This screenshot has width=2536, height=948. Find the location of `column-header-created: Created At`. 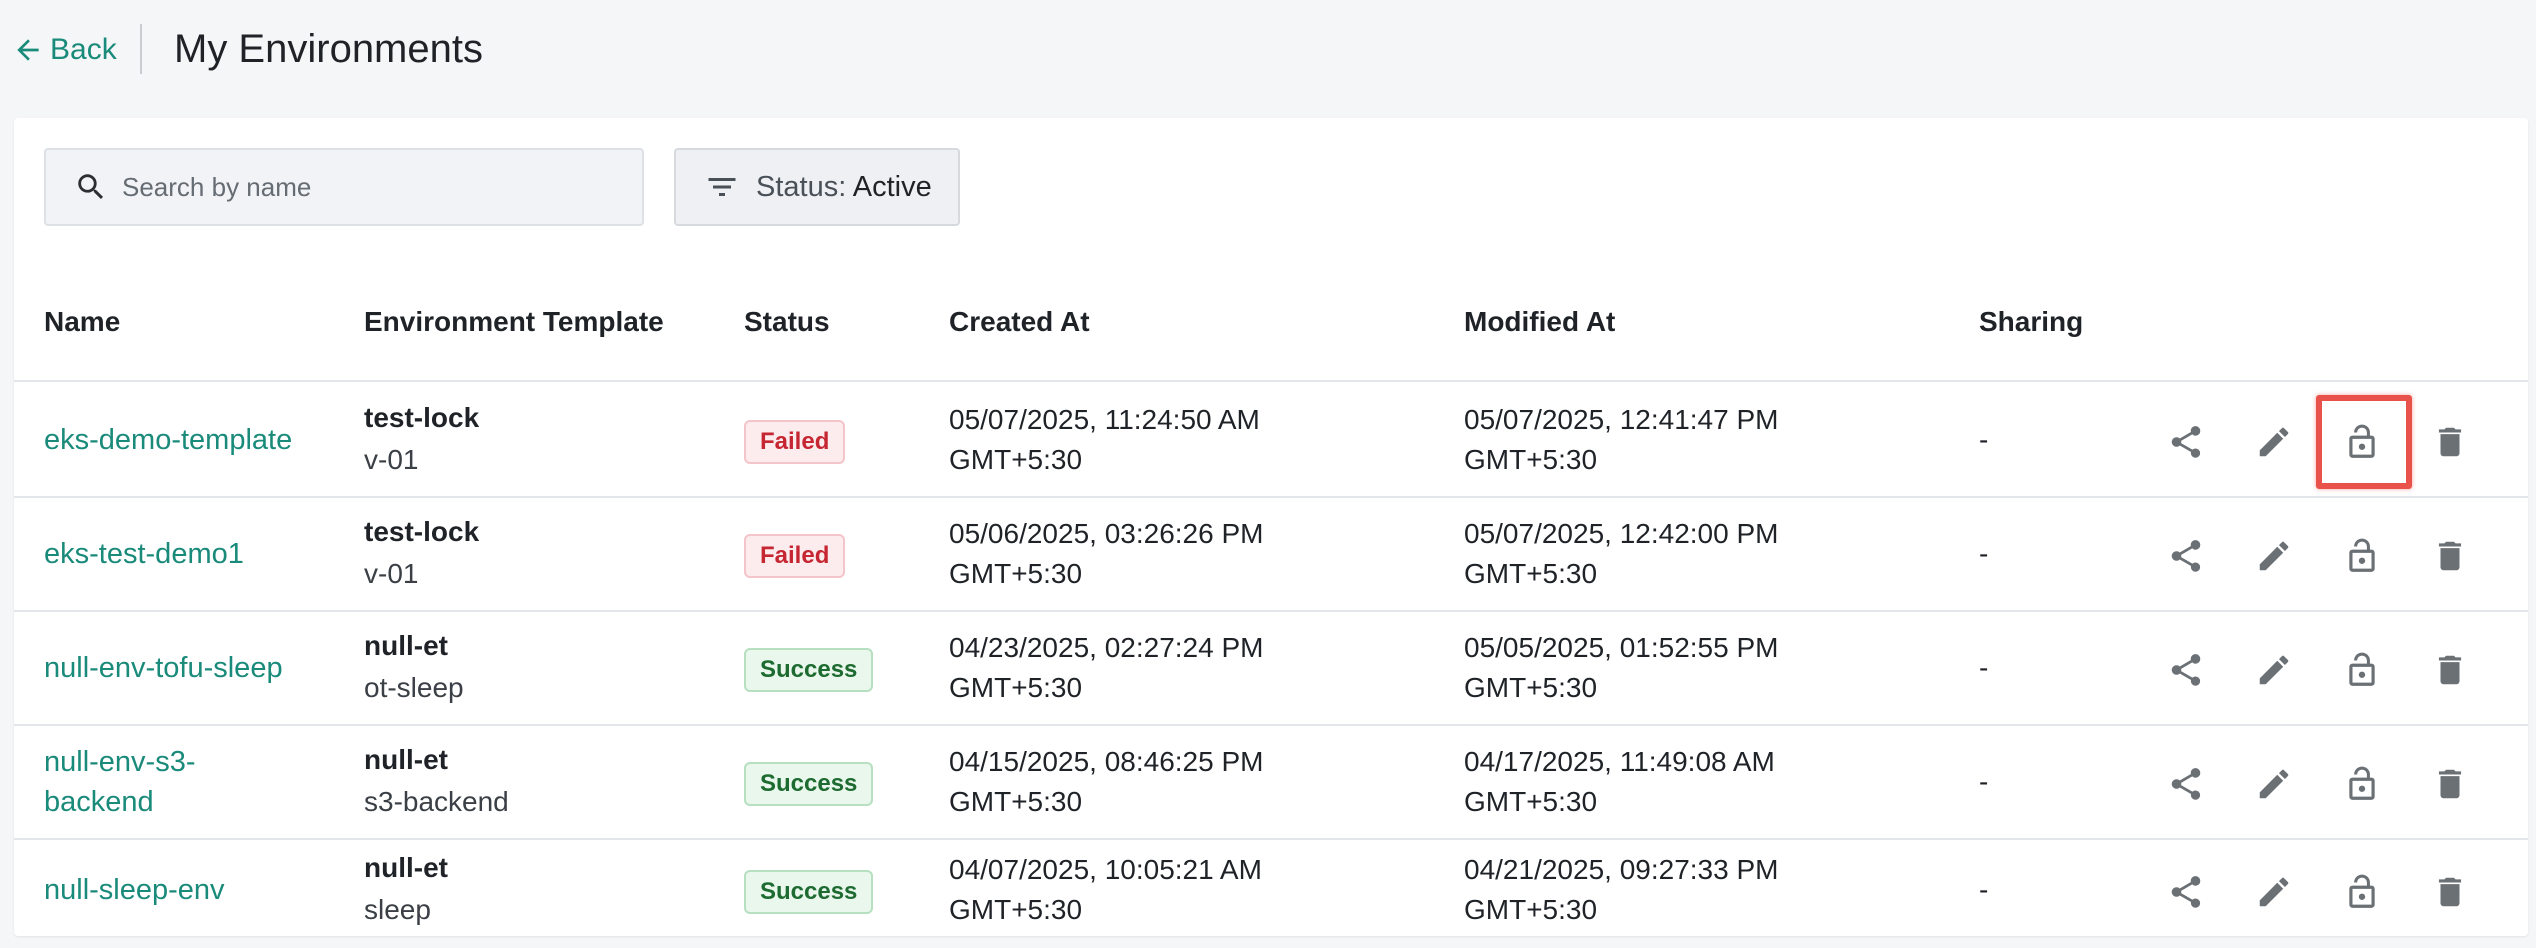

column-header-created: Created At is located at coordinates (1019, 321).